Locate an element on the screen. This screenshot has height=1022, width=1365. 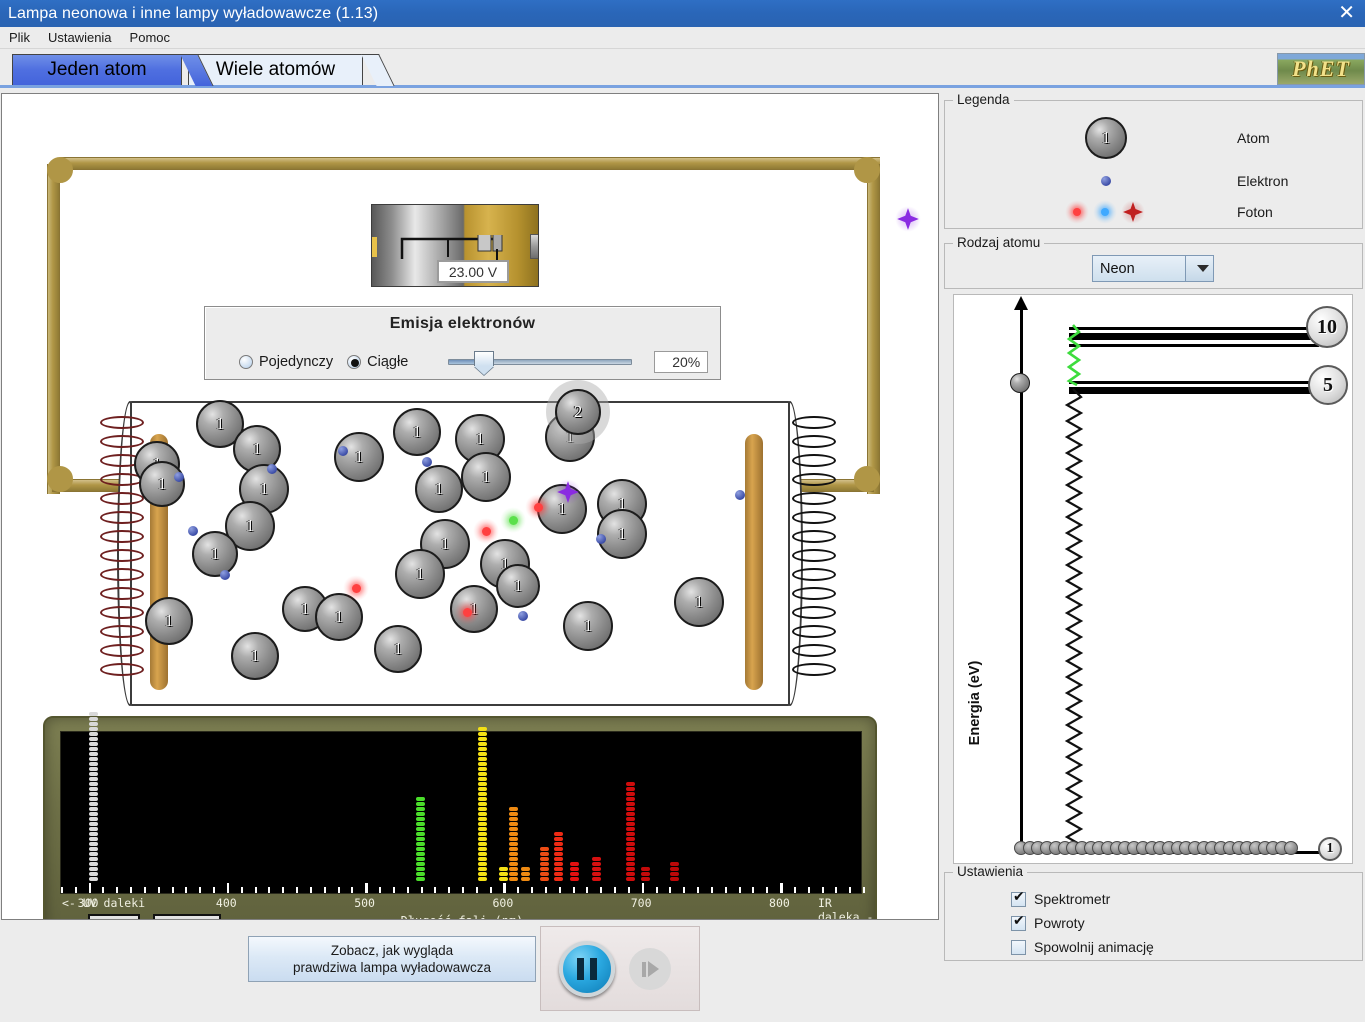
step-forward-button is located at coordinates (650, 969).